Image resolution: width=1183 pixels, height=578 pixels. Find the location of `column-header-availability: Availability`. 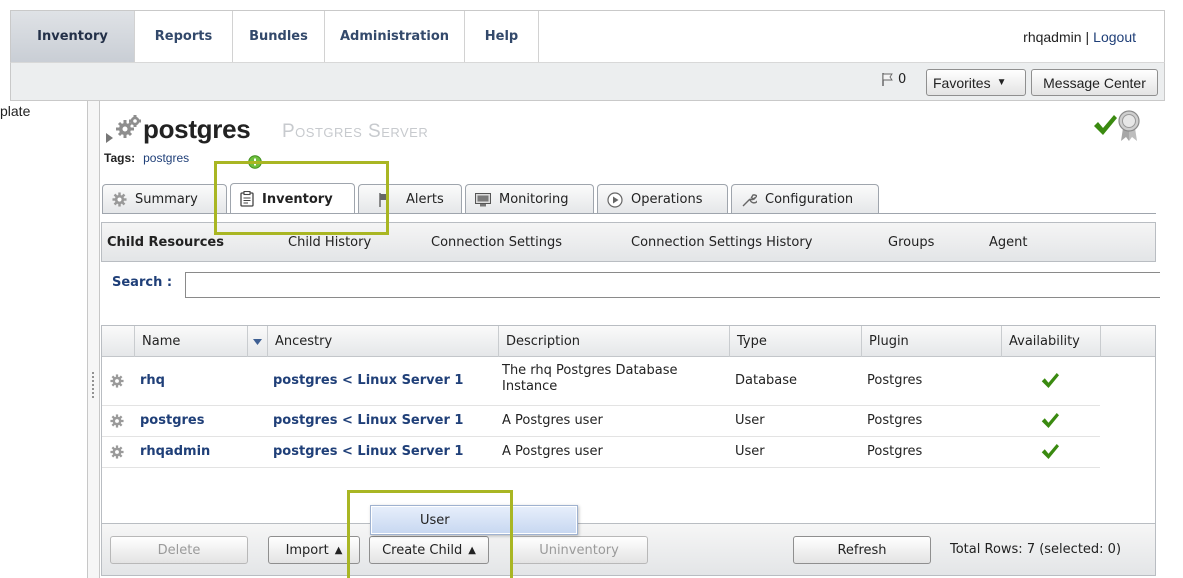

column-header-availability: Availability is located at coordinates (1051, 341).